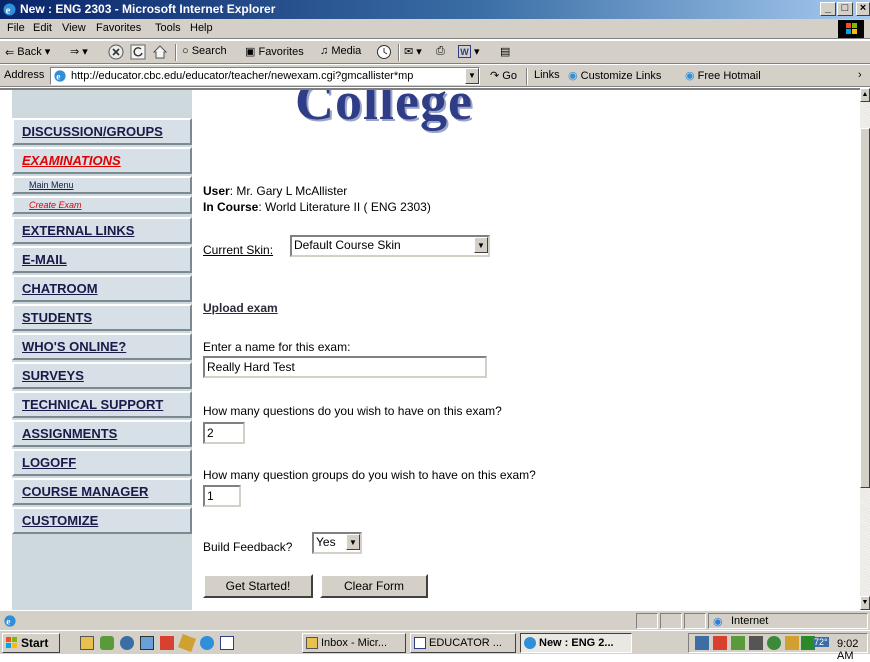 This screenshot has width=870, height=662. I want to click on skin-label: Current Skin:, so click(238, 250).